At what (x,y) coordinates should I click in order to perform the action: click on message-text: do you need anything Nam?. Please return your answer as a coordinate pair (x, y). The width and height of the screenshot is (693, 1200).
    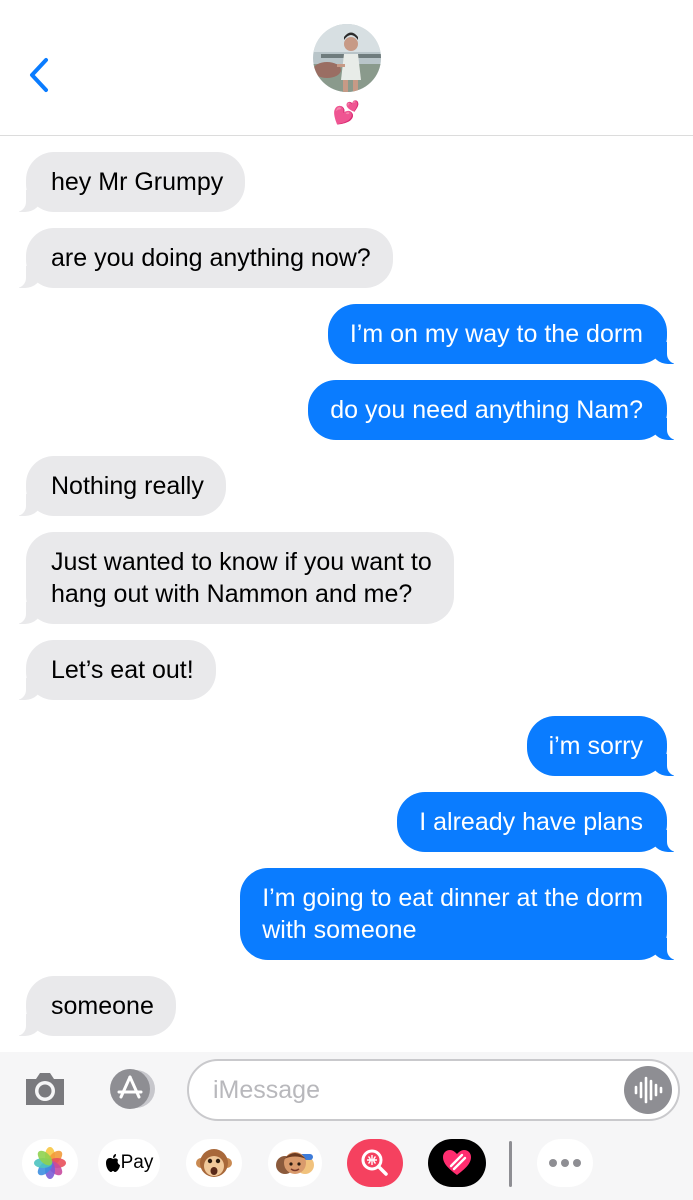
    Looking at the image, I should click on (486, 410).